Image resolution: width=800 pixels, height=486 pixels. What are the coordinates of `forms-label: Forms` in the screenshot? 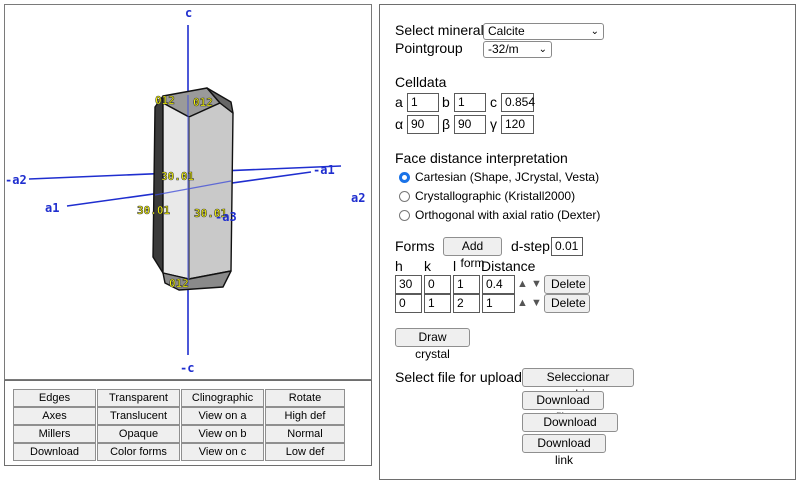 It's located at (415, 246).